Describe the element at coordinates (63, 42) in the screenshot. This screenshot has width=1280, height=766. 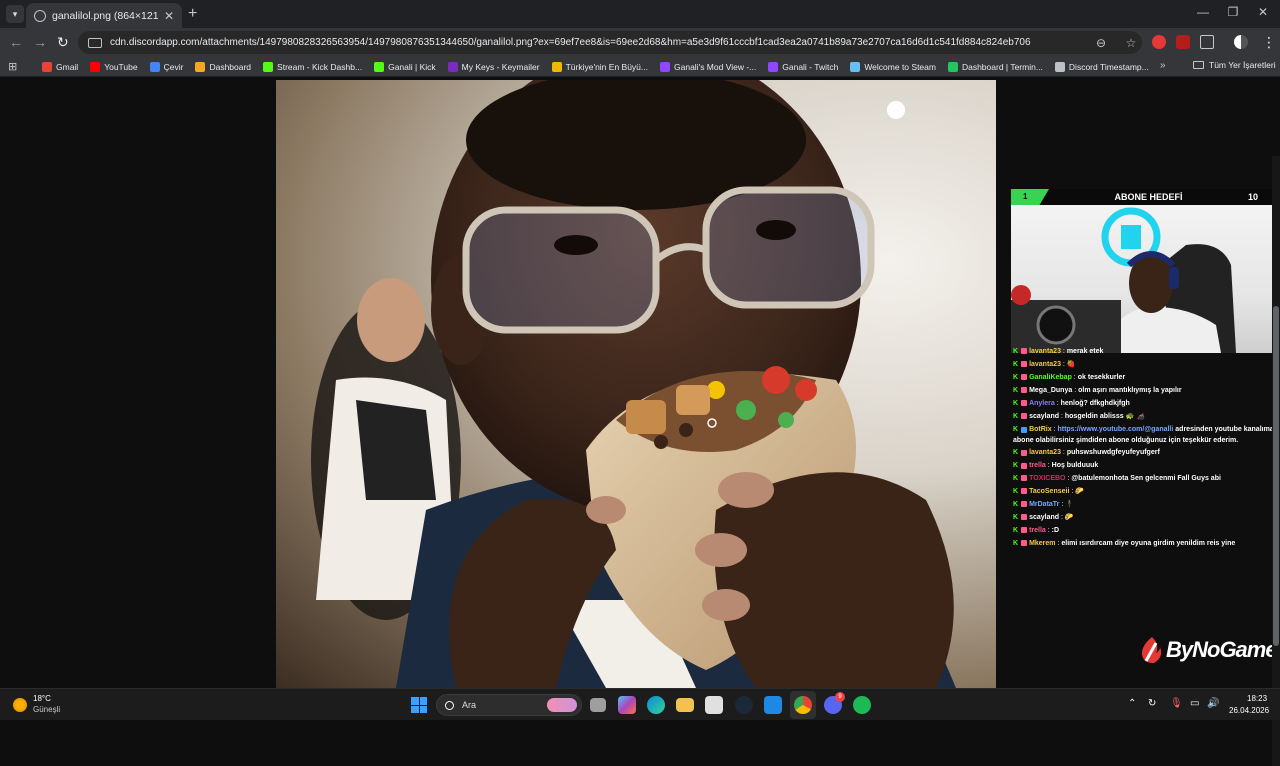
I see `reload-button: ↻` at that location.